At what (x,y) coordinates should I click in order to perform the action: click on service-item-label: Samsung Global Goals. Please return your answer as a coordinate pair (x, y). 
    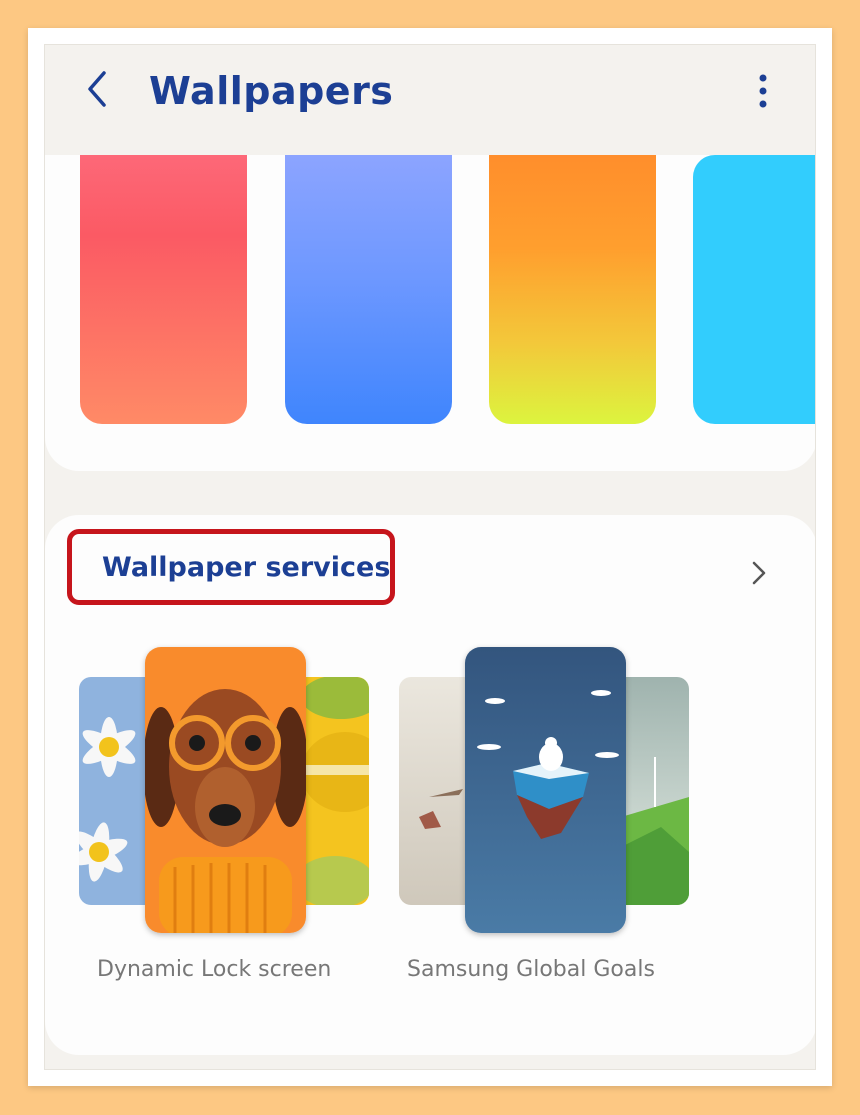
    Looking at the image, I should click on (531, 969).